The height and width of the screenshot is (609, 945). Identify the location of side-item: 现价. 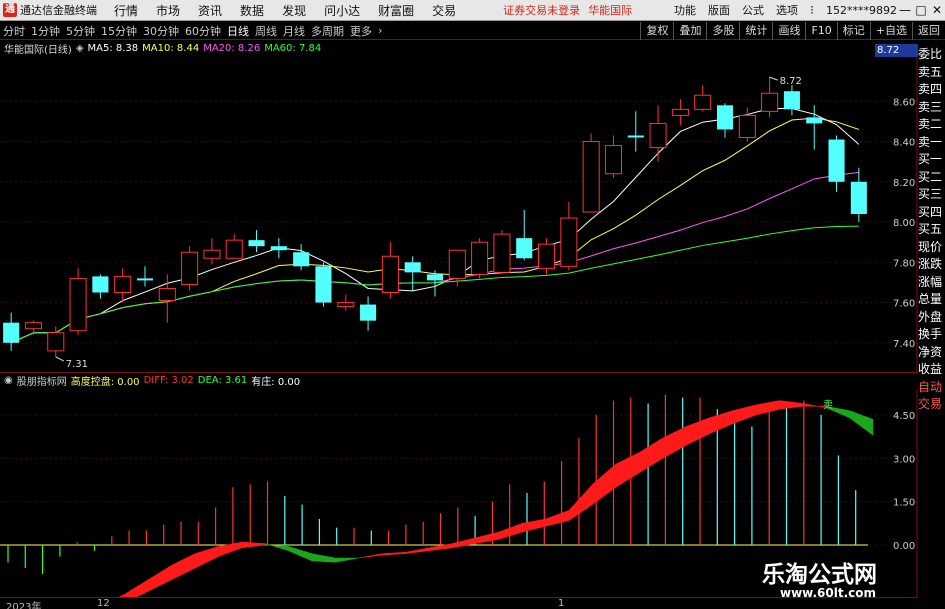
(931, 247).